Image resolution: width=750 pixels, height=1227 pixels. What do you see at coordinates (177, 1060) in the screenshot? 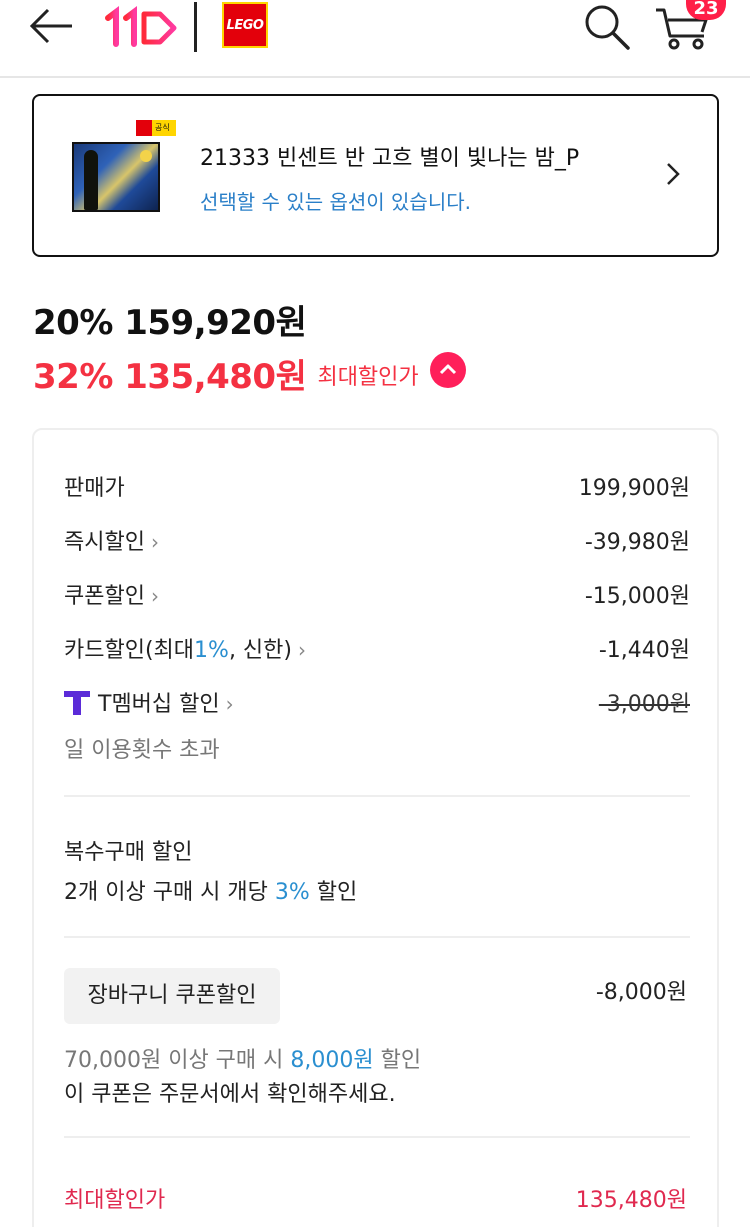
I see `cart-note-pre: 70,000원 이상 구매 시` at bounding box center [177, 1060].